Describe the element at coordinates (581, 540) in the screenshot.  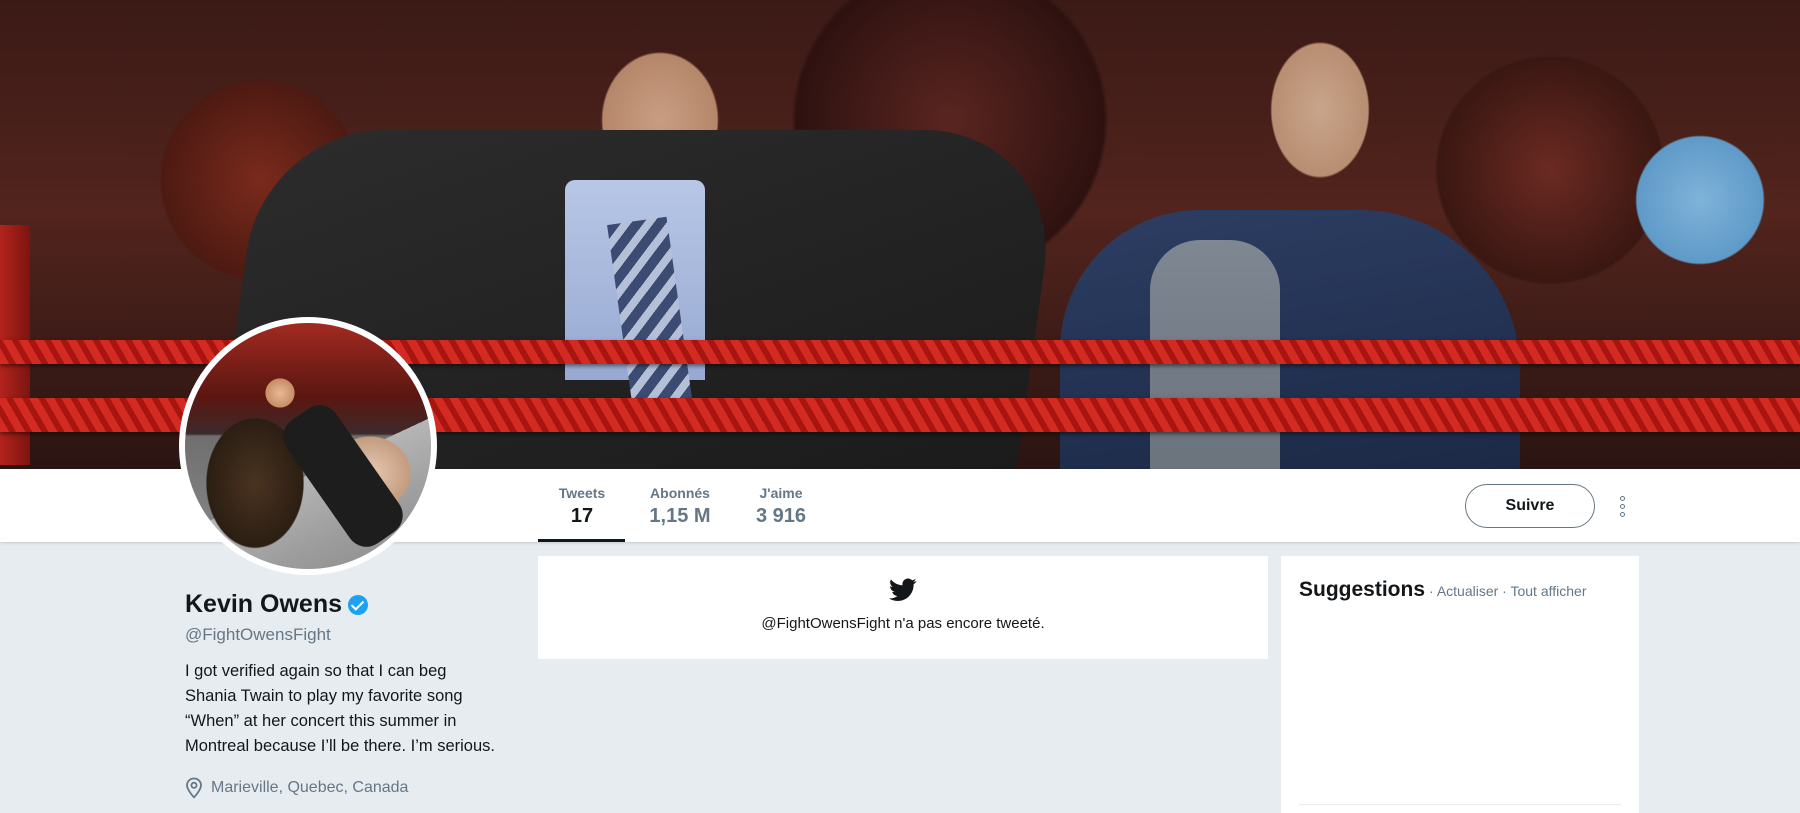
I see `active-tab-indicator` at that location.